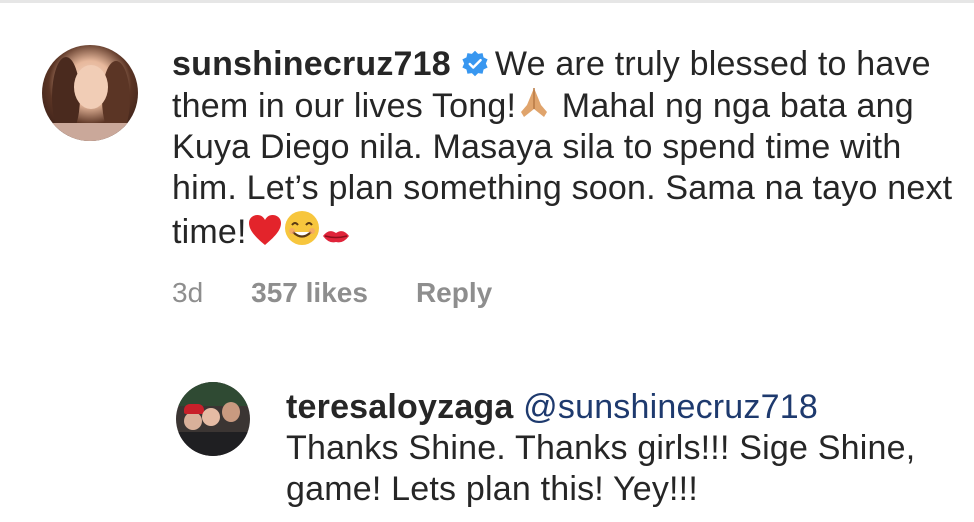  I want to click on comment-username: sunshinecruz718, so click(311, 64).